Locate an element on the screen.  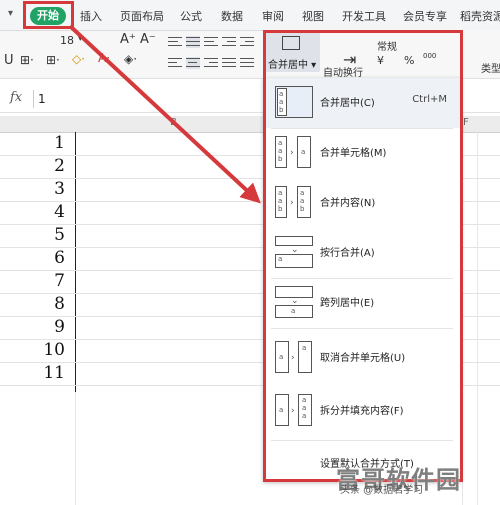
tab-docer: 稻壳资源 is located at coordinates (480, 16).